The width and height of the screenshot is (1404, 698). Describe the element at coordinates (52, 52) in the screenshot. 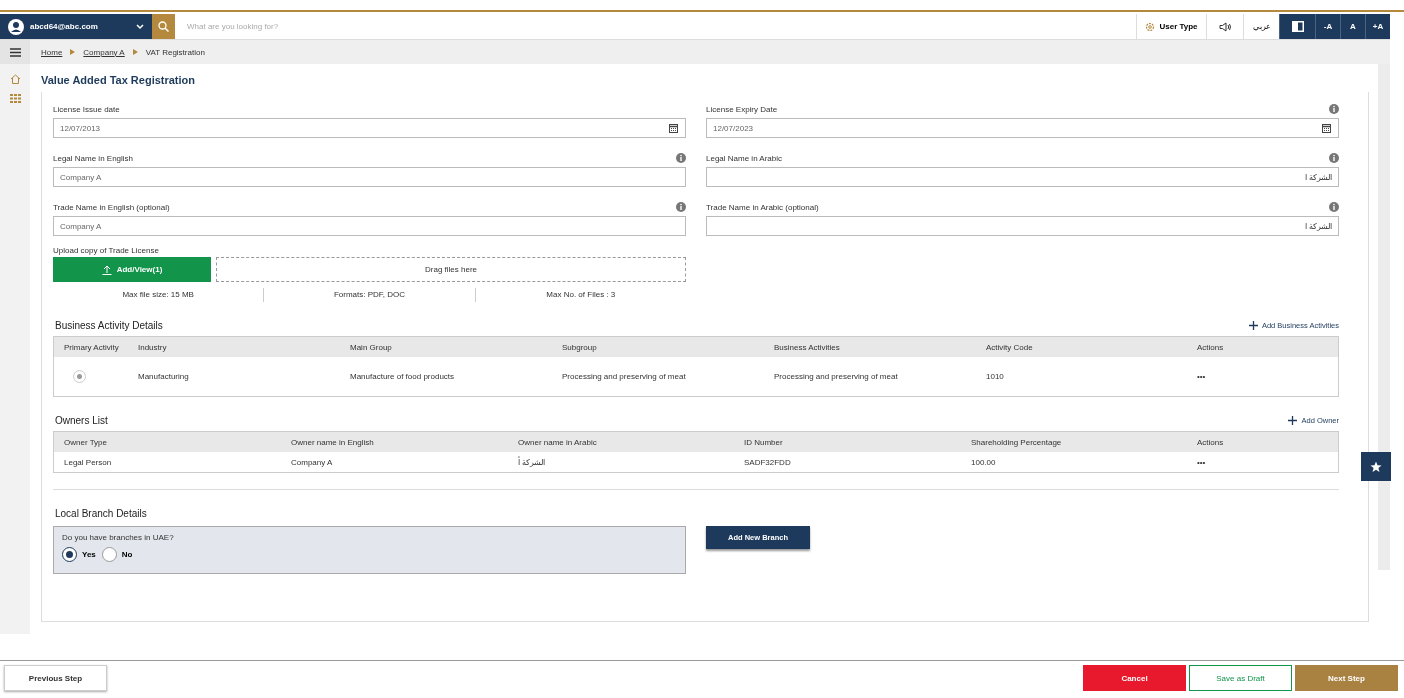

I see `breadcrumb-link: Home` at that location.